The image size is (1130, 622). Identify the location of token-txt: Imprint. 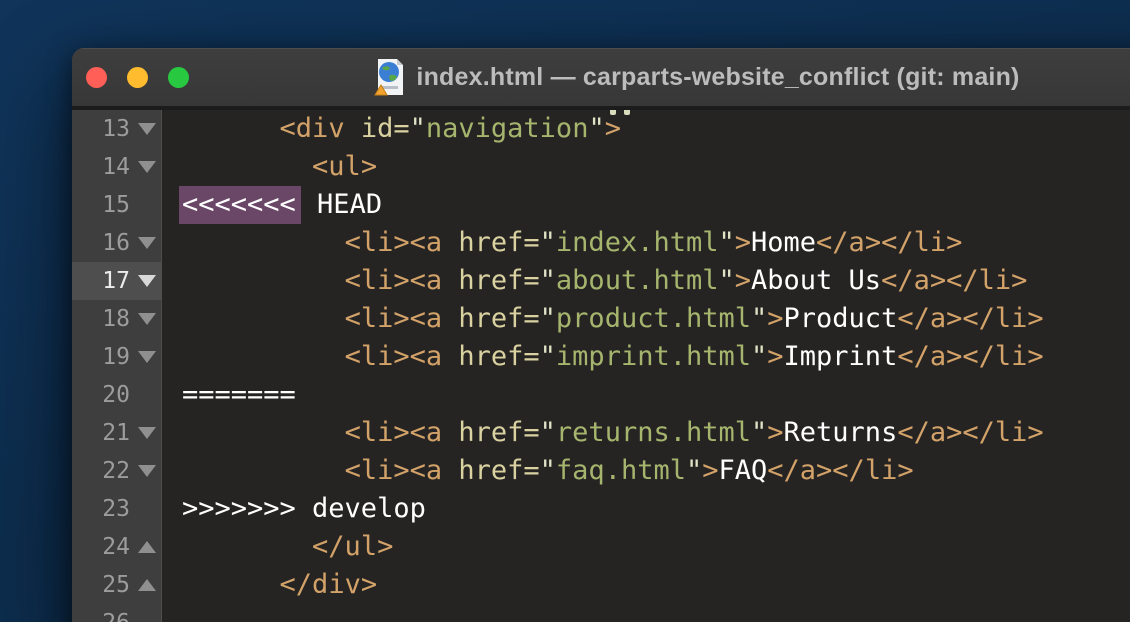
(840, 356).